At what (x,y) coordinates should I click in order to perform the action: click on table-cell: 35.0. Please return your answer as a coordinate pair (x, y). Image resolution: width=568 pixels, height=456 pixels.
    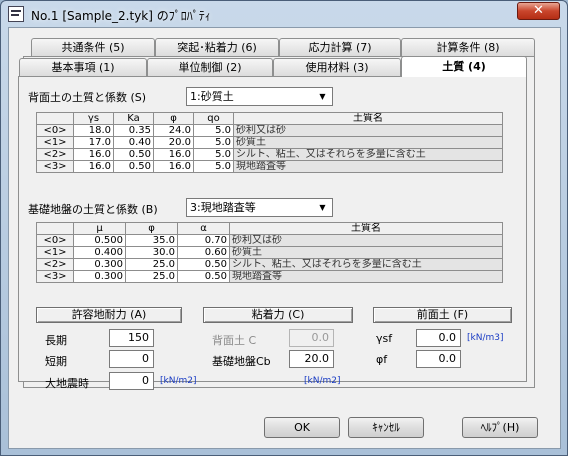
    Looking at the image, I should click on (151, 240).